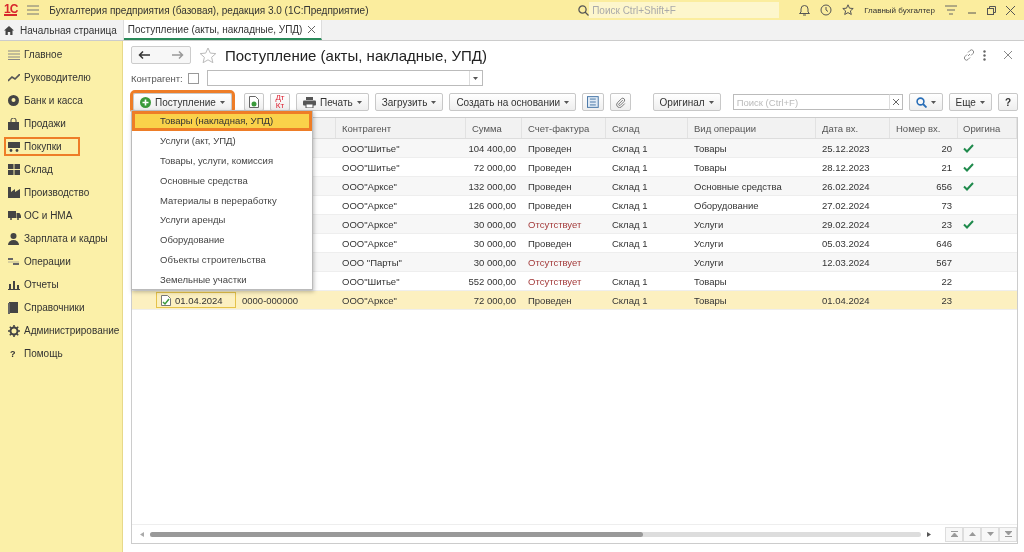  I want to click on bag-icon, so click(13, 123).